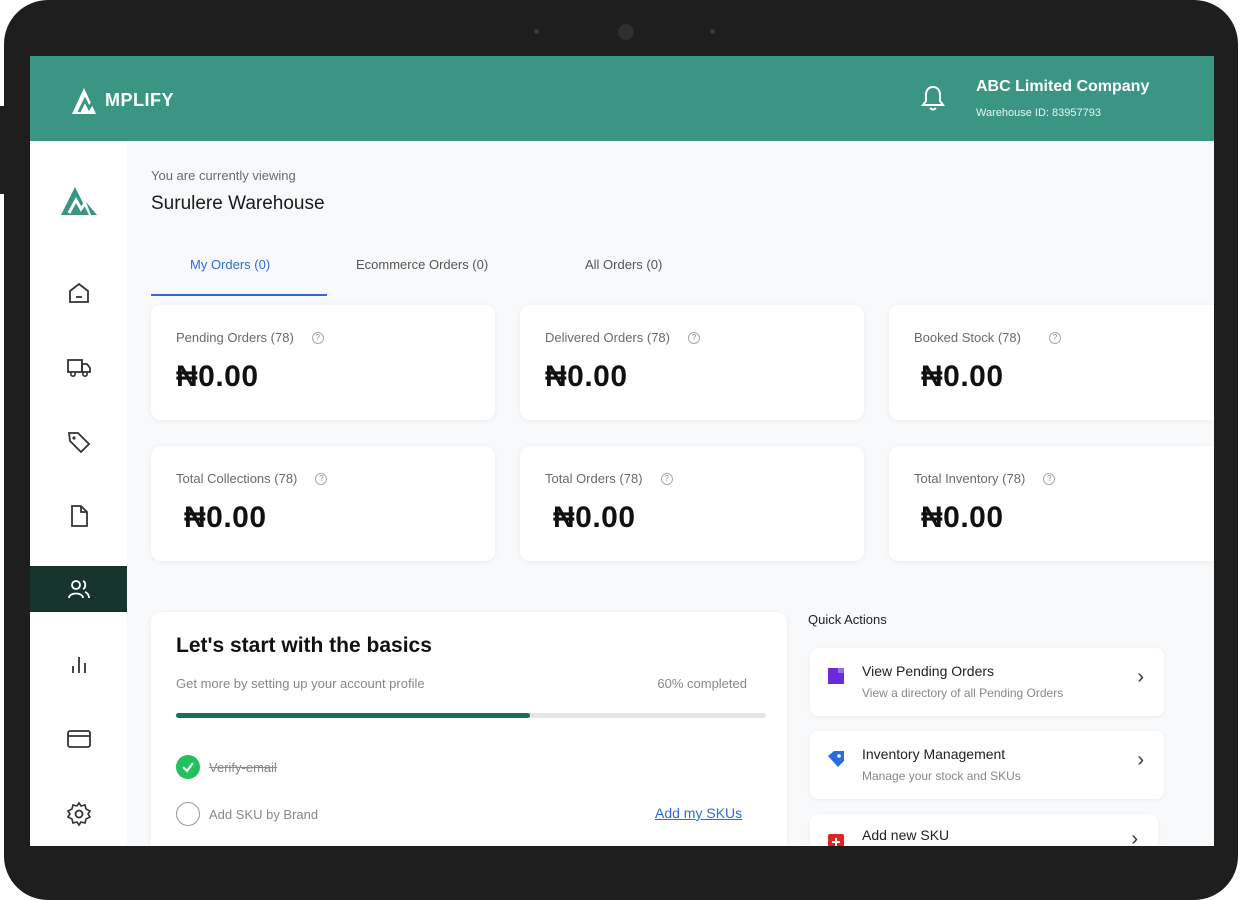 This screenshot has width=1242, height=900. Describe the element at coordinates (304, 645) in the screenshot. I see `onboarding-title: Let's start with the basics` at that location.